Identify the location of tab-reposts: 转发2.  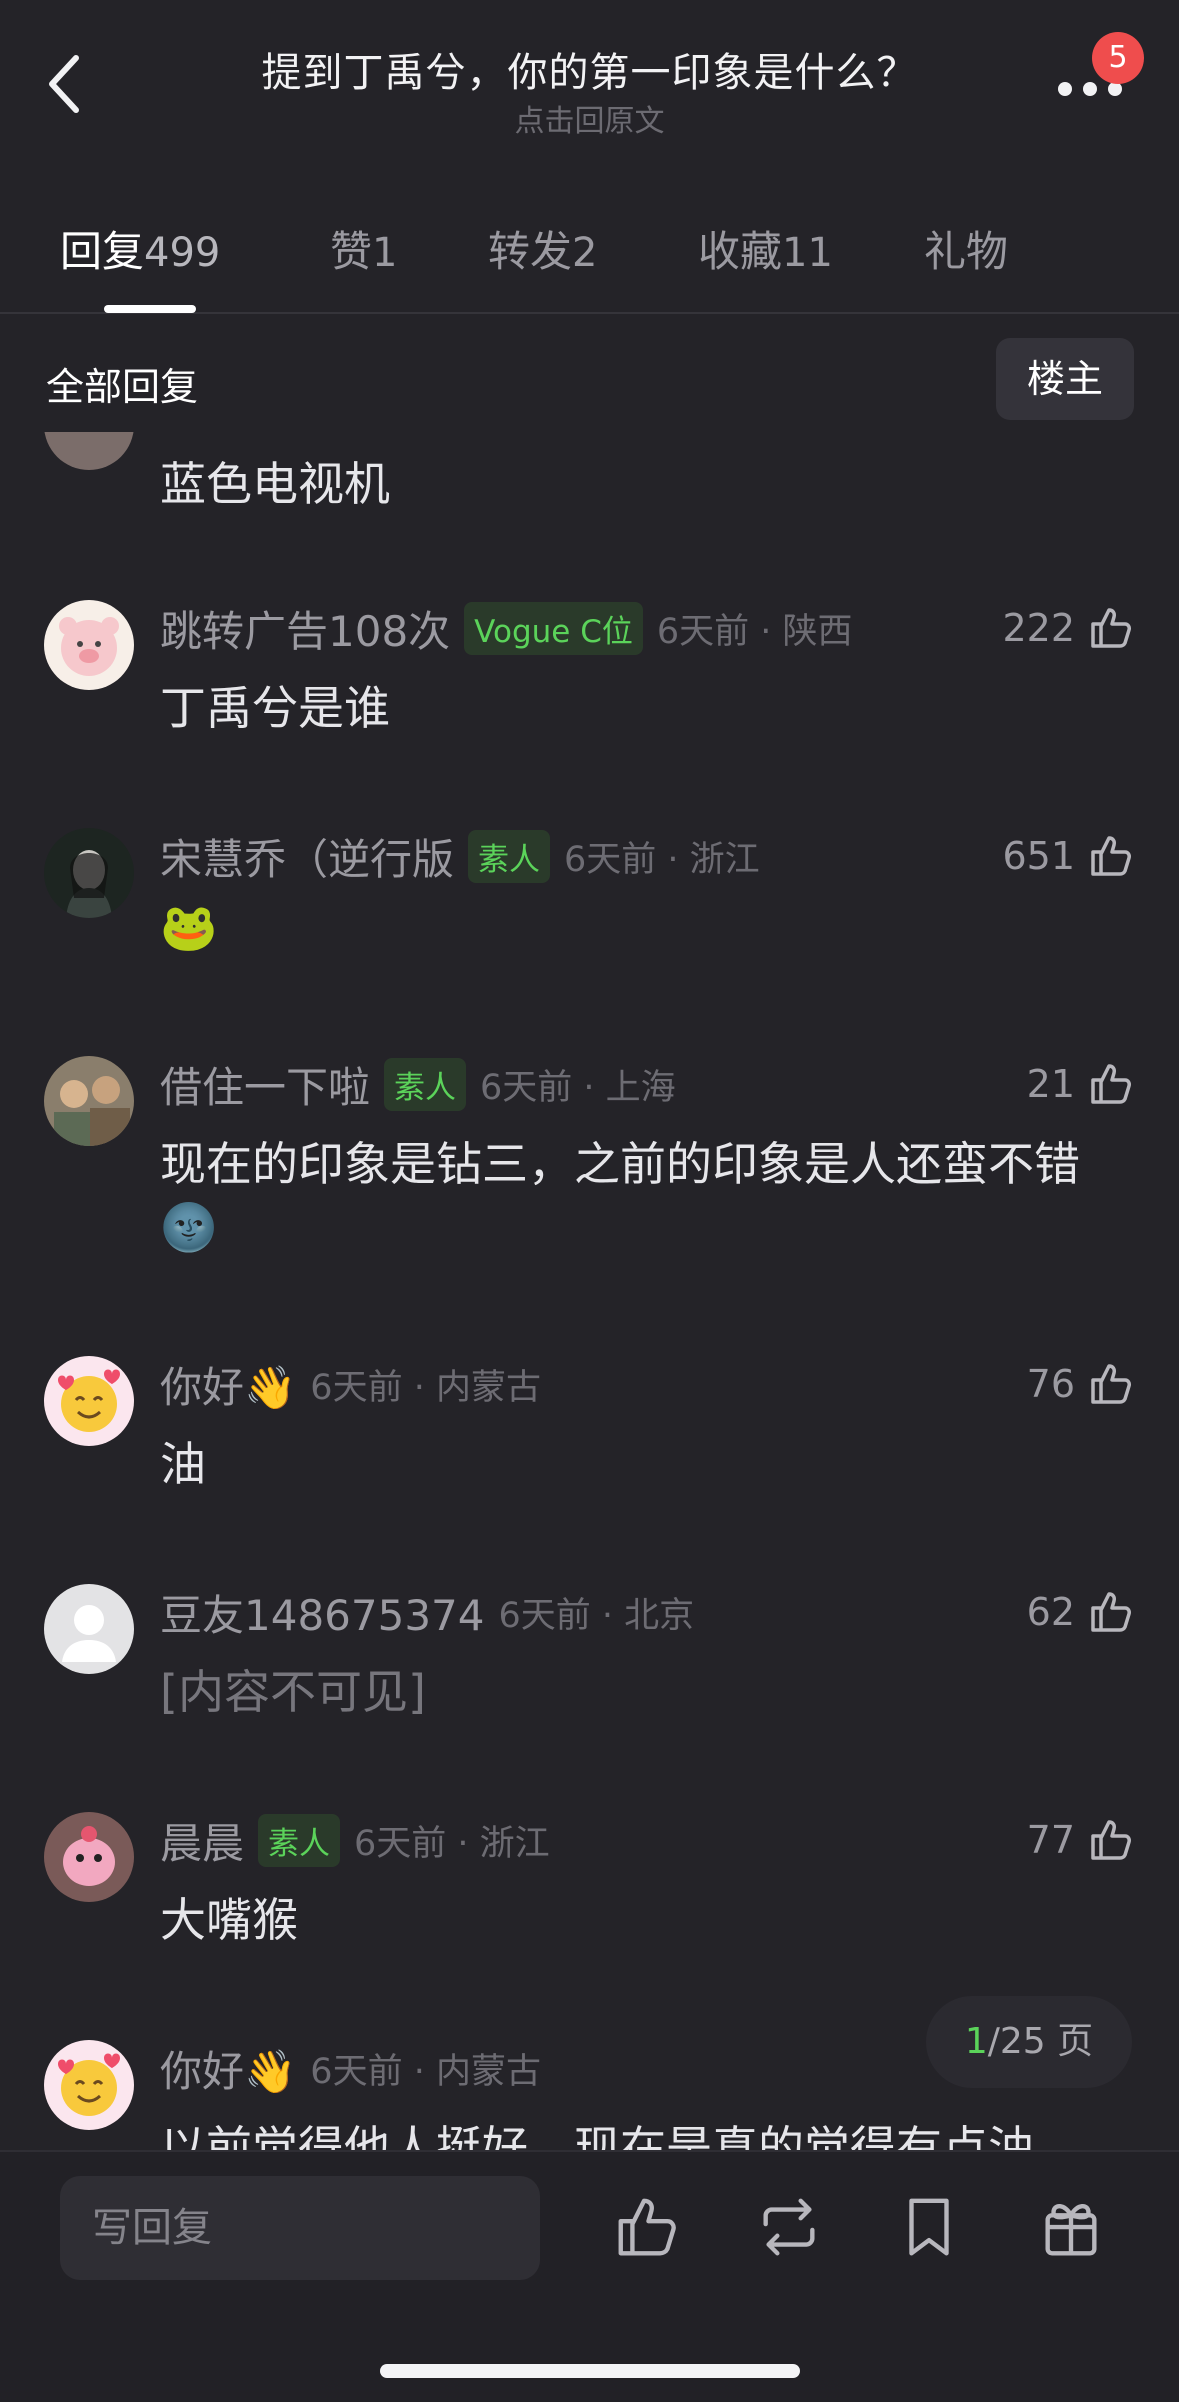
(542, 248).